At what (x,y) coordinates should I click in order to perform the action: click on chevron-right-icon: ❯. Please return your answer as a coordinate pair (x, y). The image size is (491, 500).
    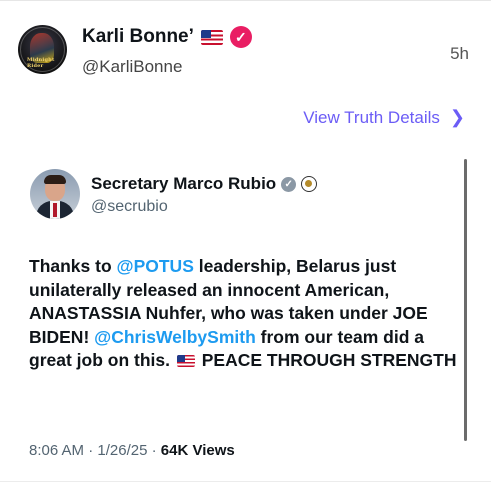
    Looking at the image, I should click on (457, 117).